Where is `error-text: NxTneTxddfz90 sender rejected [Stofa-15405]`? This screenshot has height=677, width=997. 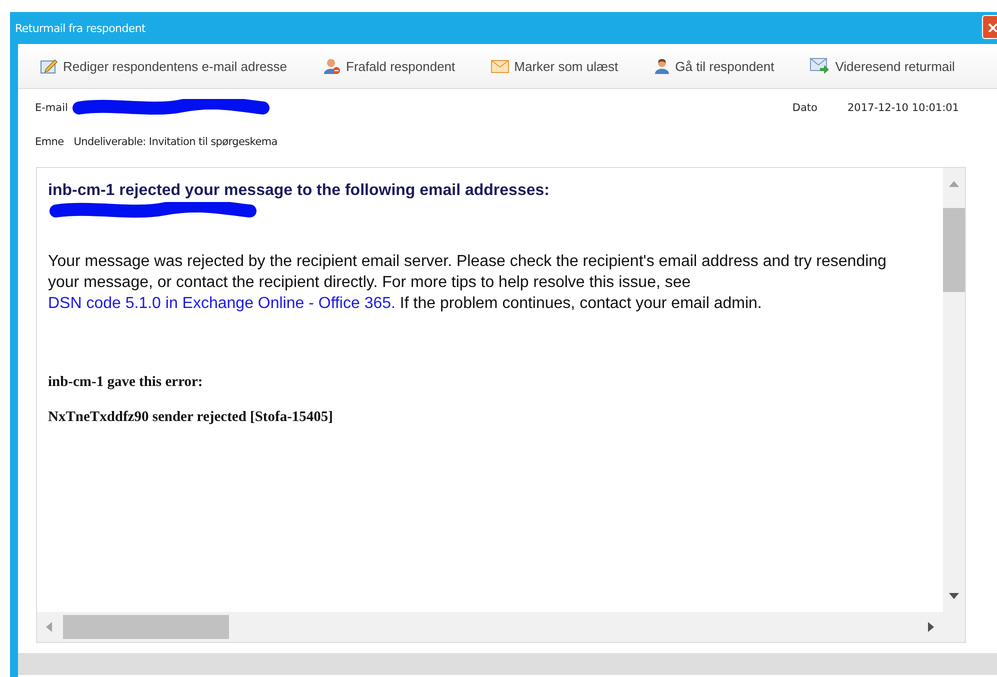
error-text: NxTneTxddfz90 sender rejected [Stofa-15405] is located at coordinates (191, 417).